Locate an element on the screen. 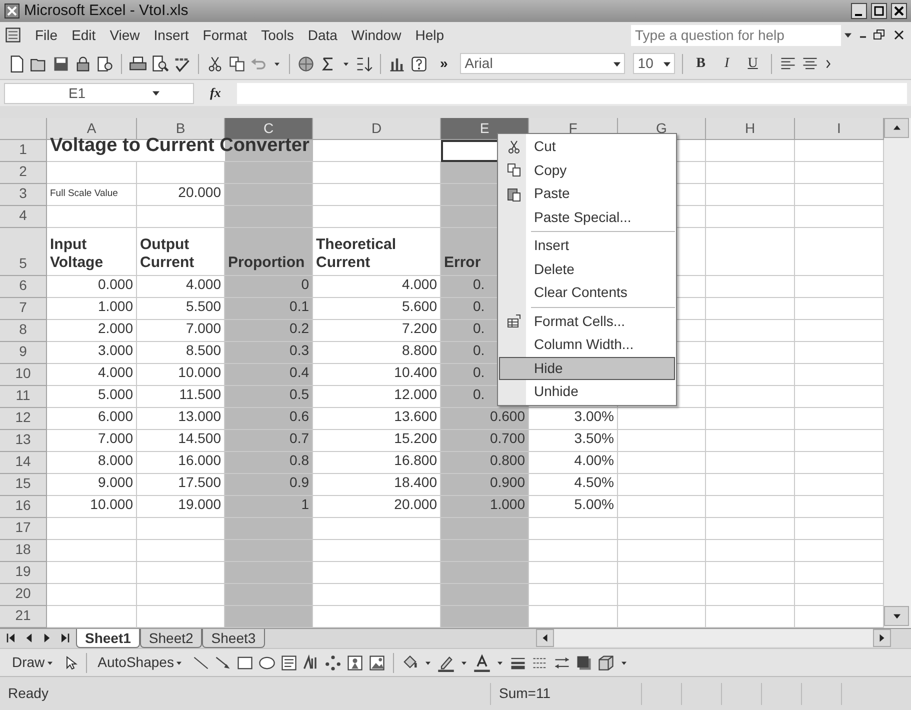 Image resolution: width=911 pixels, height=710 pixels. table-cell: 16.000 is located at coordinates (181, 463).